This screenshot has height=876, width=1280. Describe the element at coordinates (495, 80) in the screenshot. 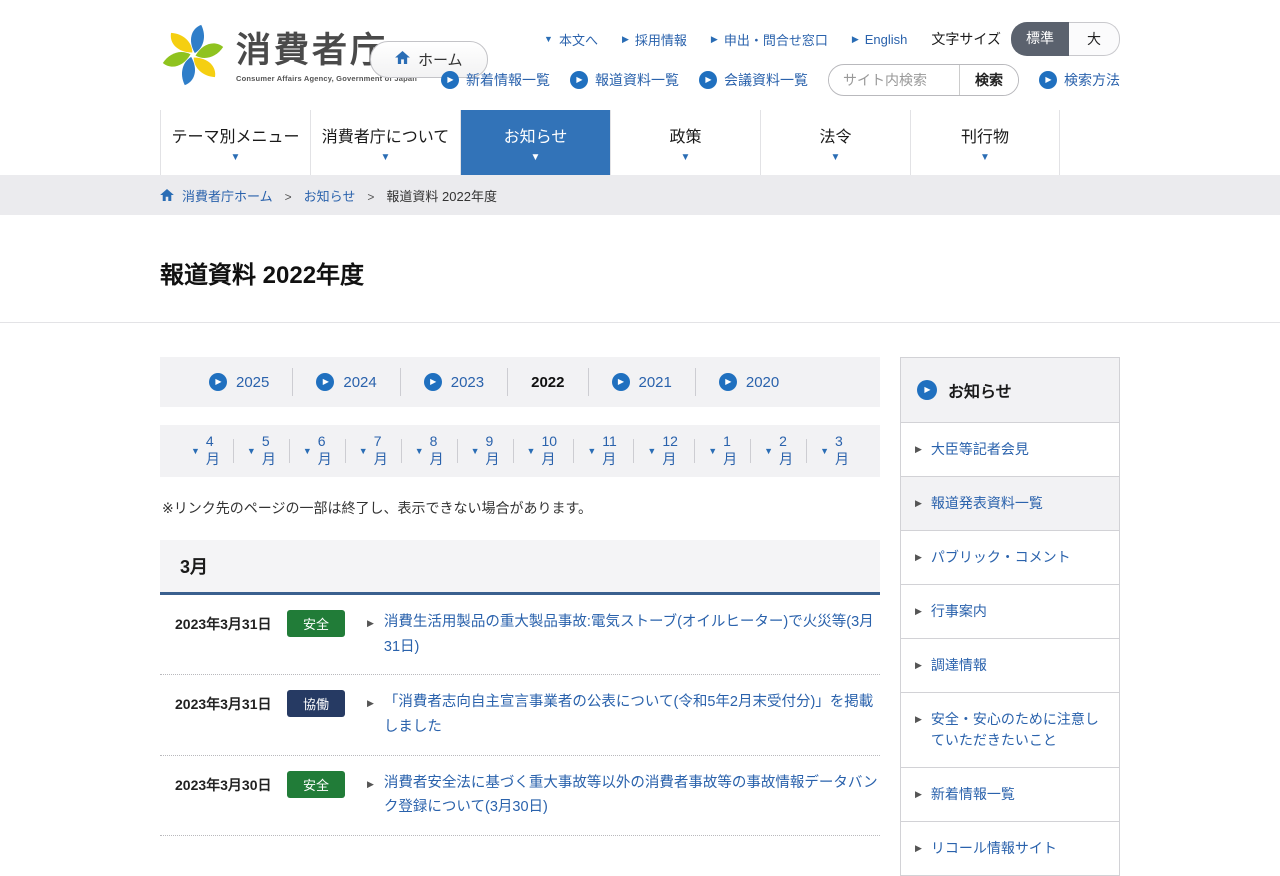

I see `quick-link: 新着情報一覧` at that location.